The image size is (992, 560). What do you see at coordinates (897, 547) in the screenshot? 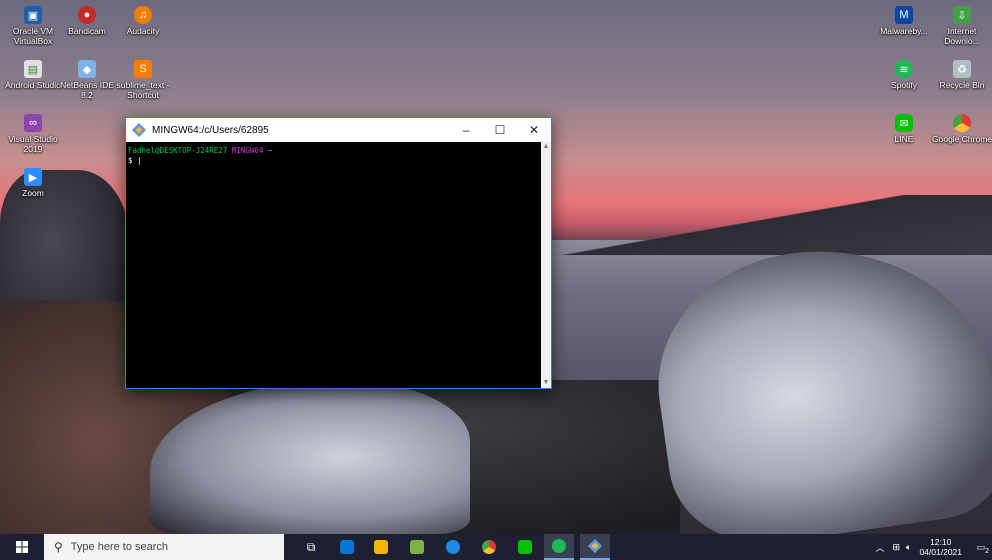
I see `ime-icon: ⊞` at bounding box center [897, 547].